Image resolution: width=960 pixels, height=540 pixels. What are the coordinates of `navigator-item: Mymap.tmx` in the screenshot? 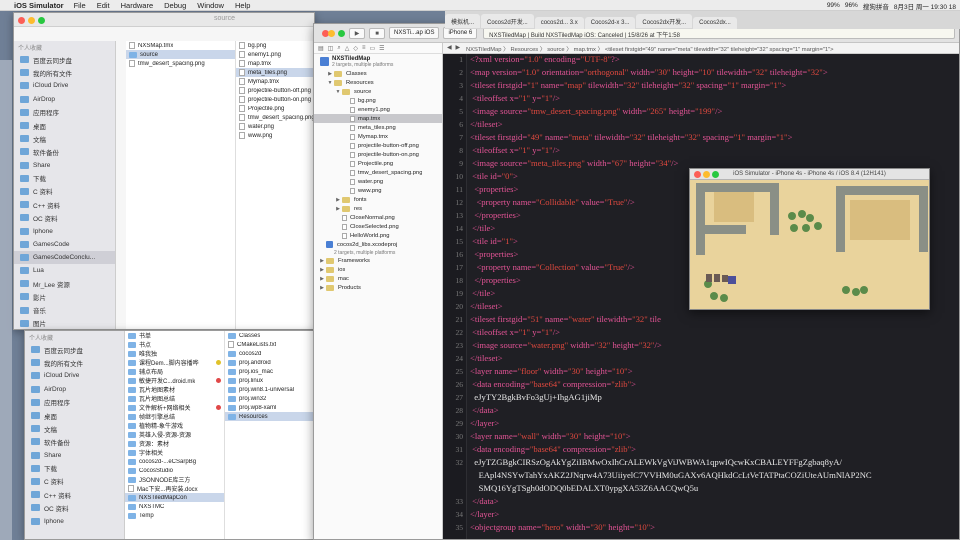 It's located at (378, 136).